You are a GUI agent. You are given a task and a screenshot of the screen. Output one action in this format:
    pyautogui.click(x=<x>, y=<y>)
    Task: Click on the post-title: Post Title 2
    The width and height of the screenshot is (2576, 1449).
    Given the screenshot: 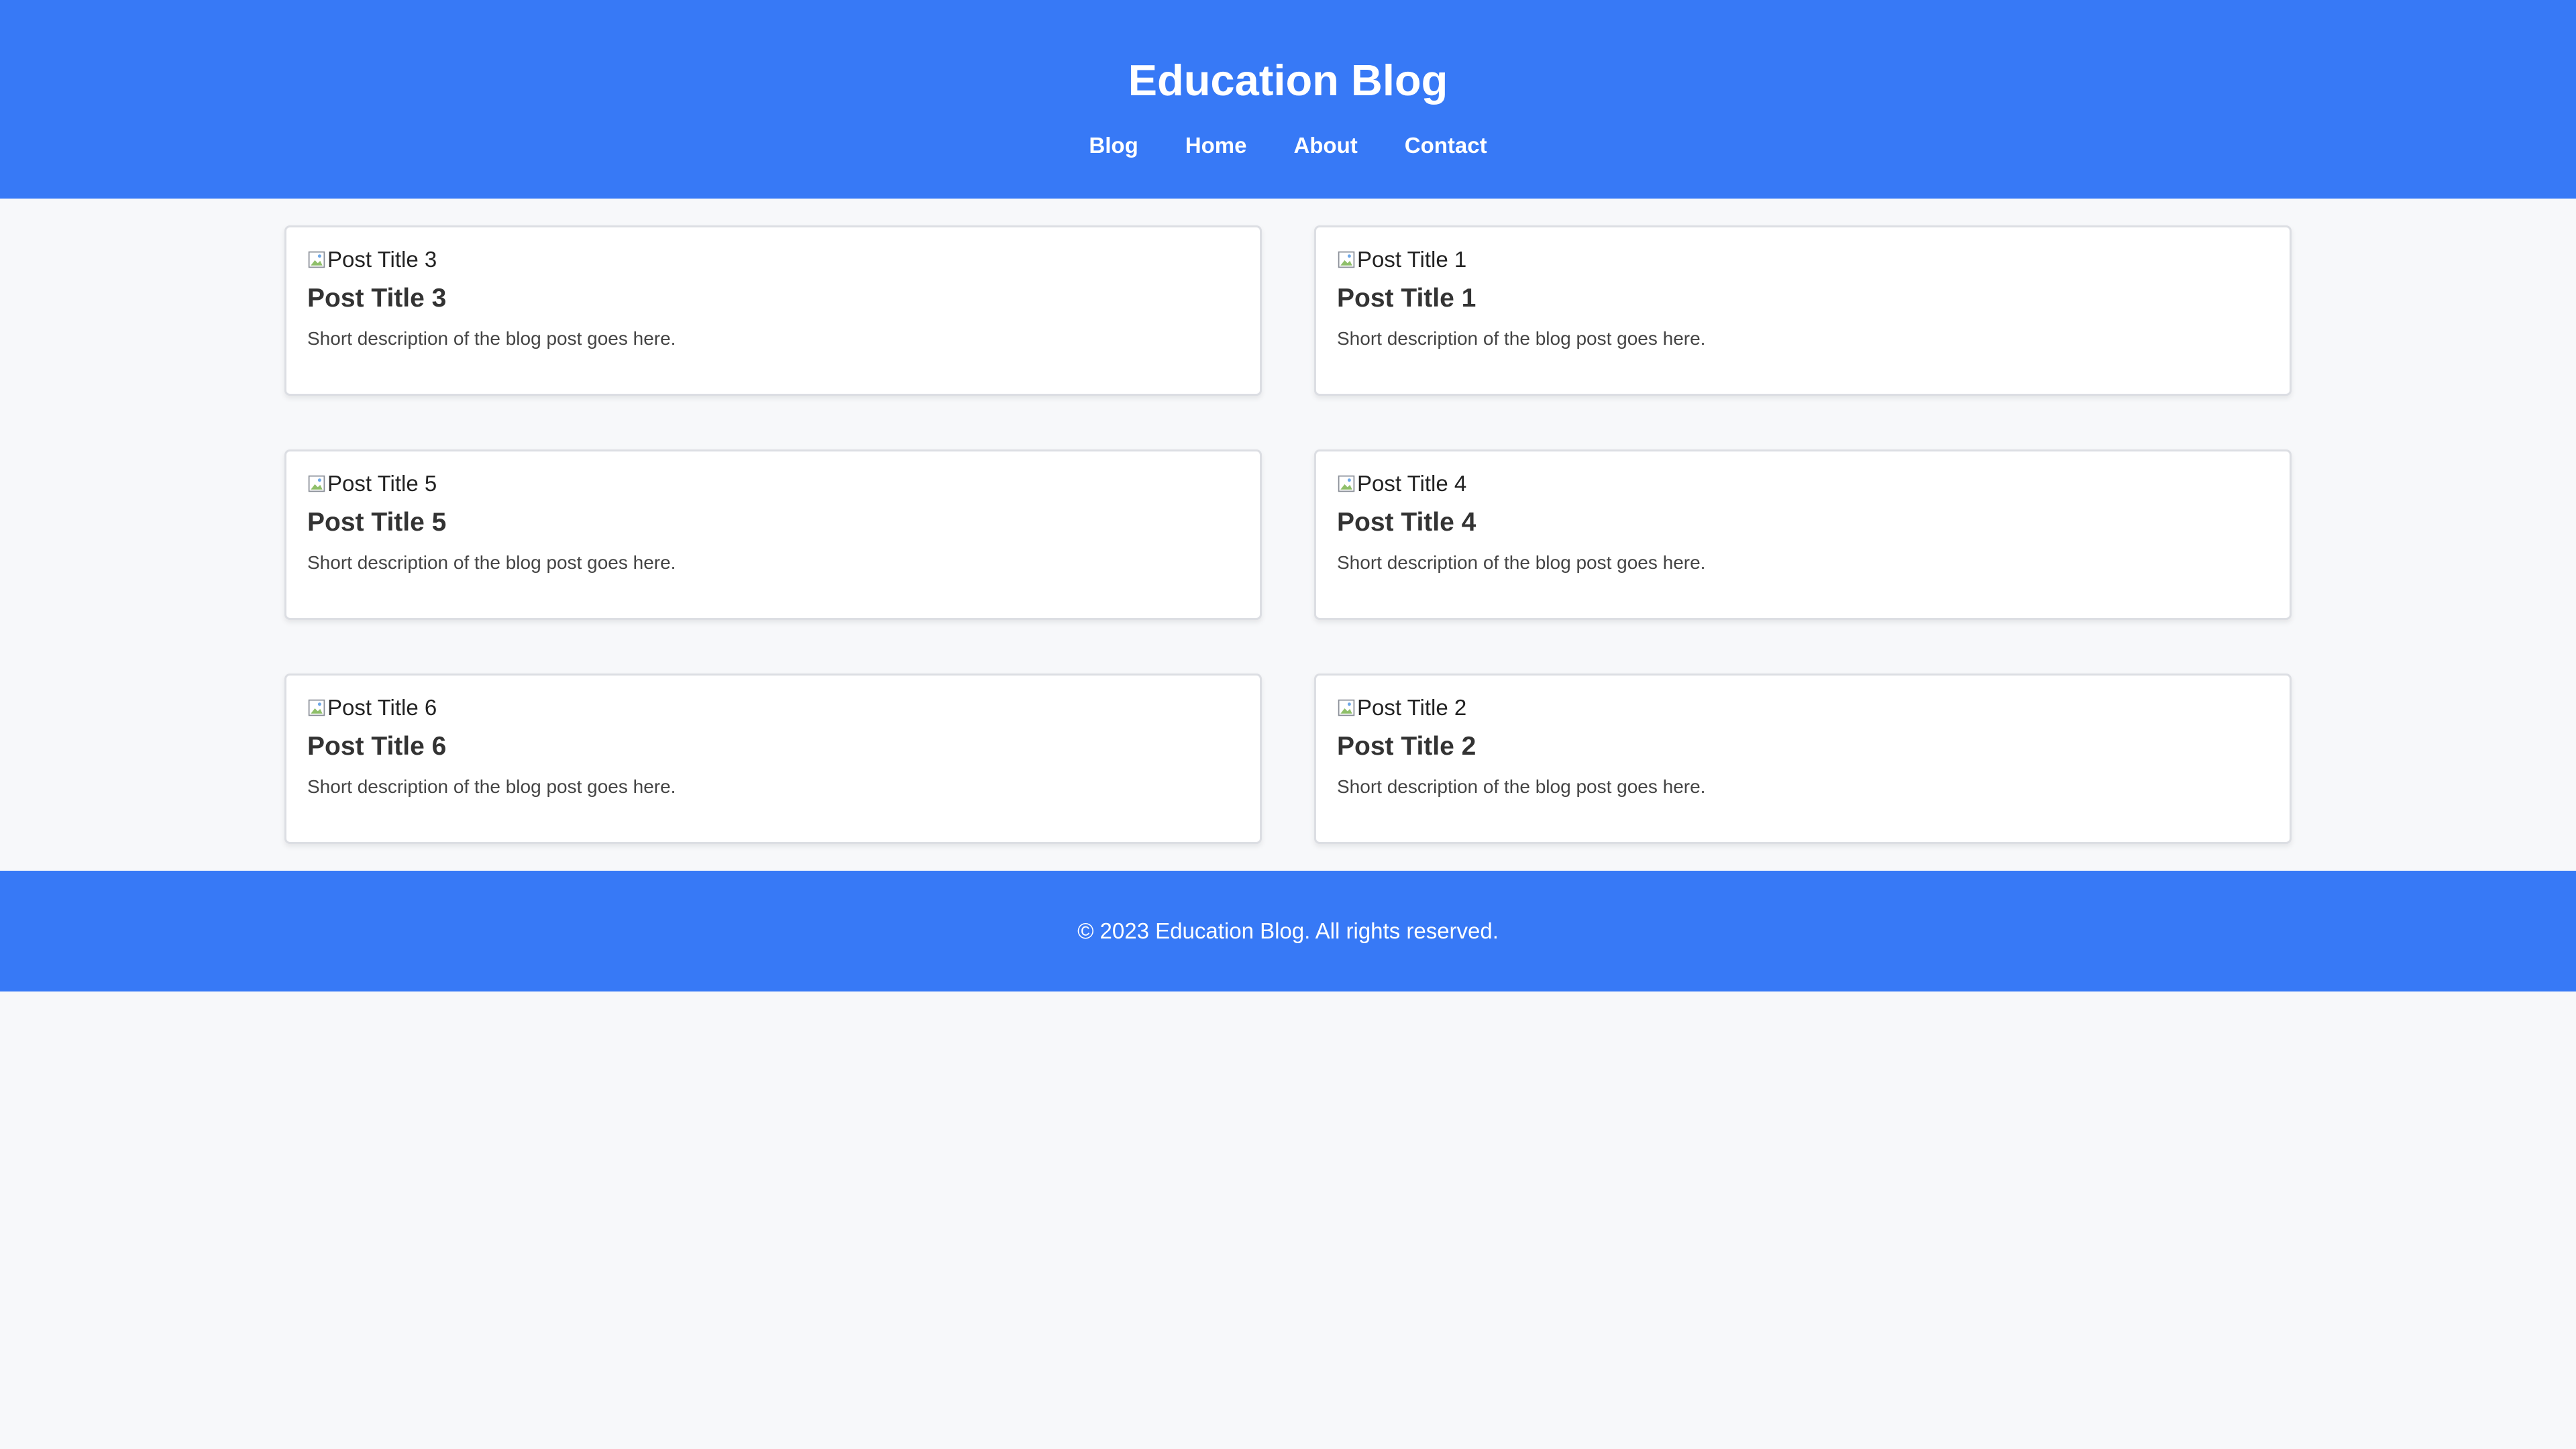 What is the action you would take?
    pyautogui.click(x=1803, y=747)
    